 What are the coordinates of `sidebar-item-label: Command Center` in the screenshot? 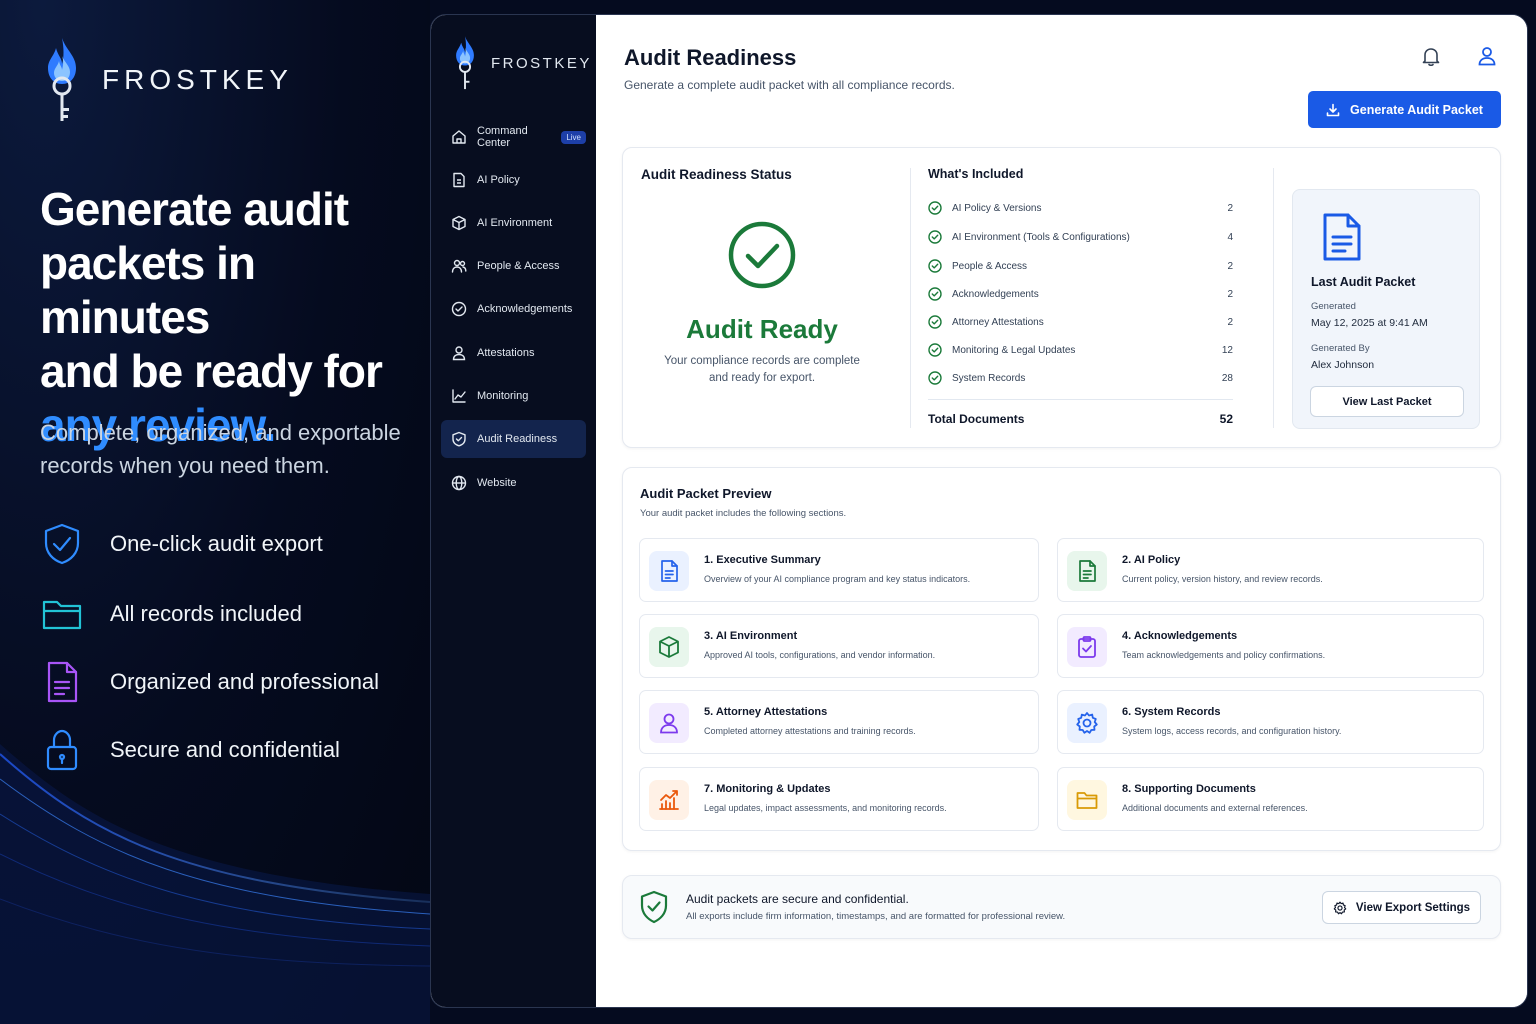 It's located at (502, 137).